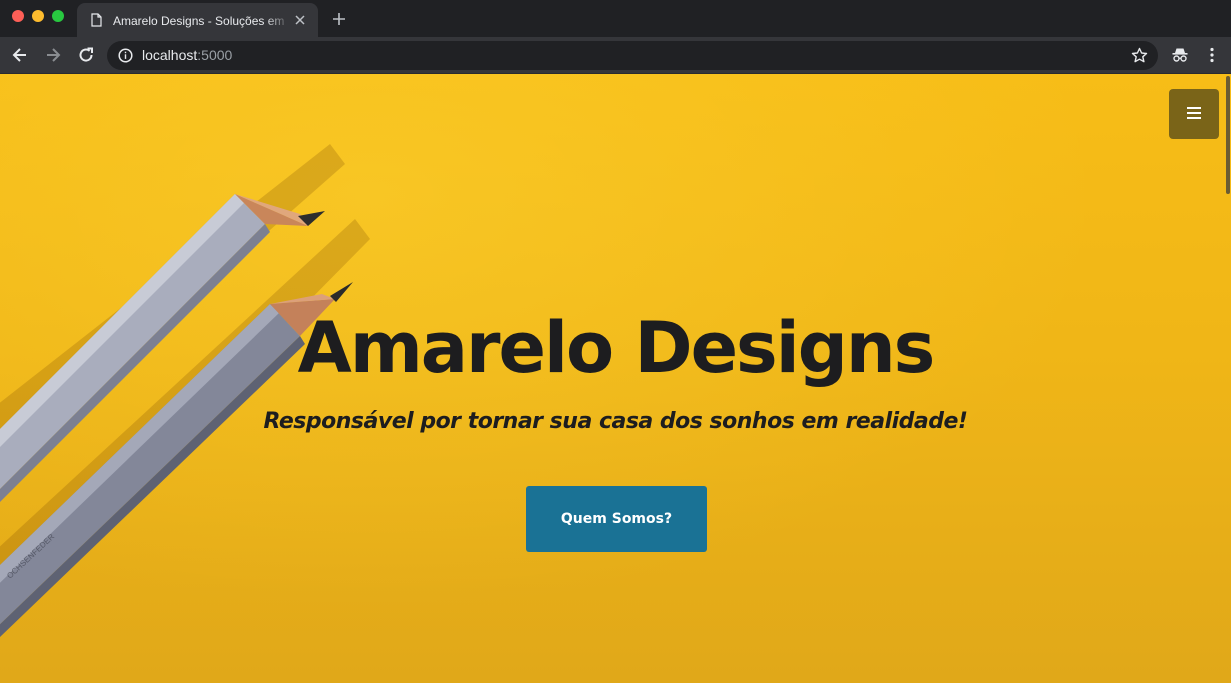  What do you see at coordinates (53, 55) in the screenshot?
I see `forward-arrow-icon` at bounding box center [53, 55].